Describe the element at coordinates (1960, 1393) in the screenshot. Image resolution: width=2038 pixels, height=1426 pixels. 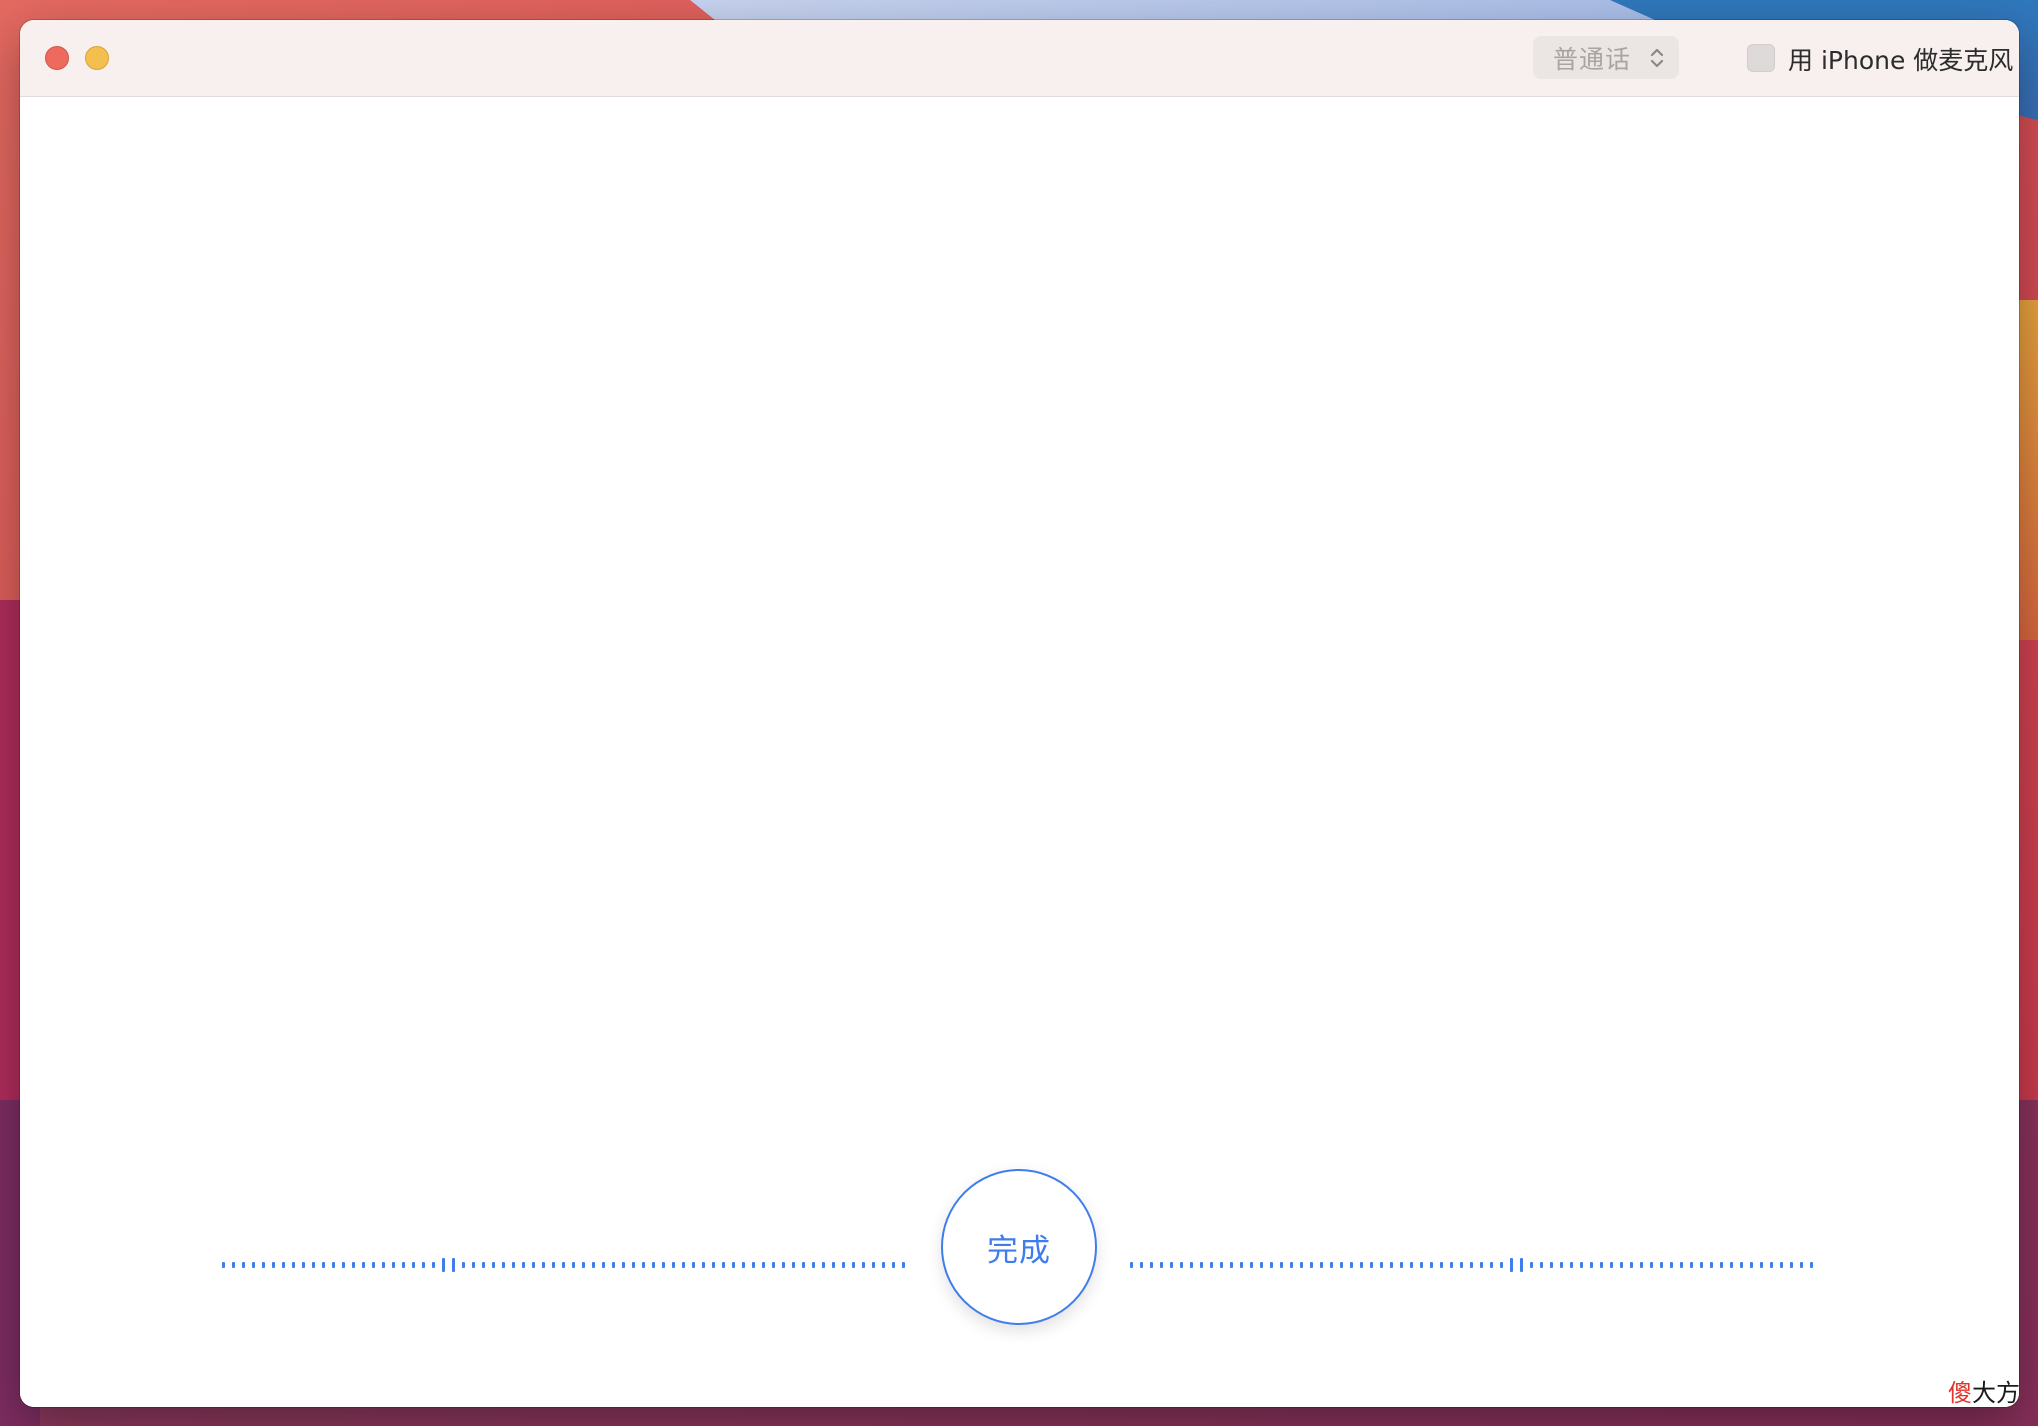
I see `watermark-part-1: 傻` at that location.